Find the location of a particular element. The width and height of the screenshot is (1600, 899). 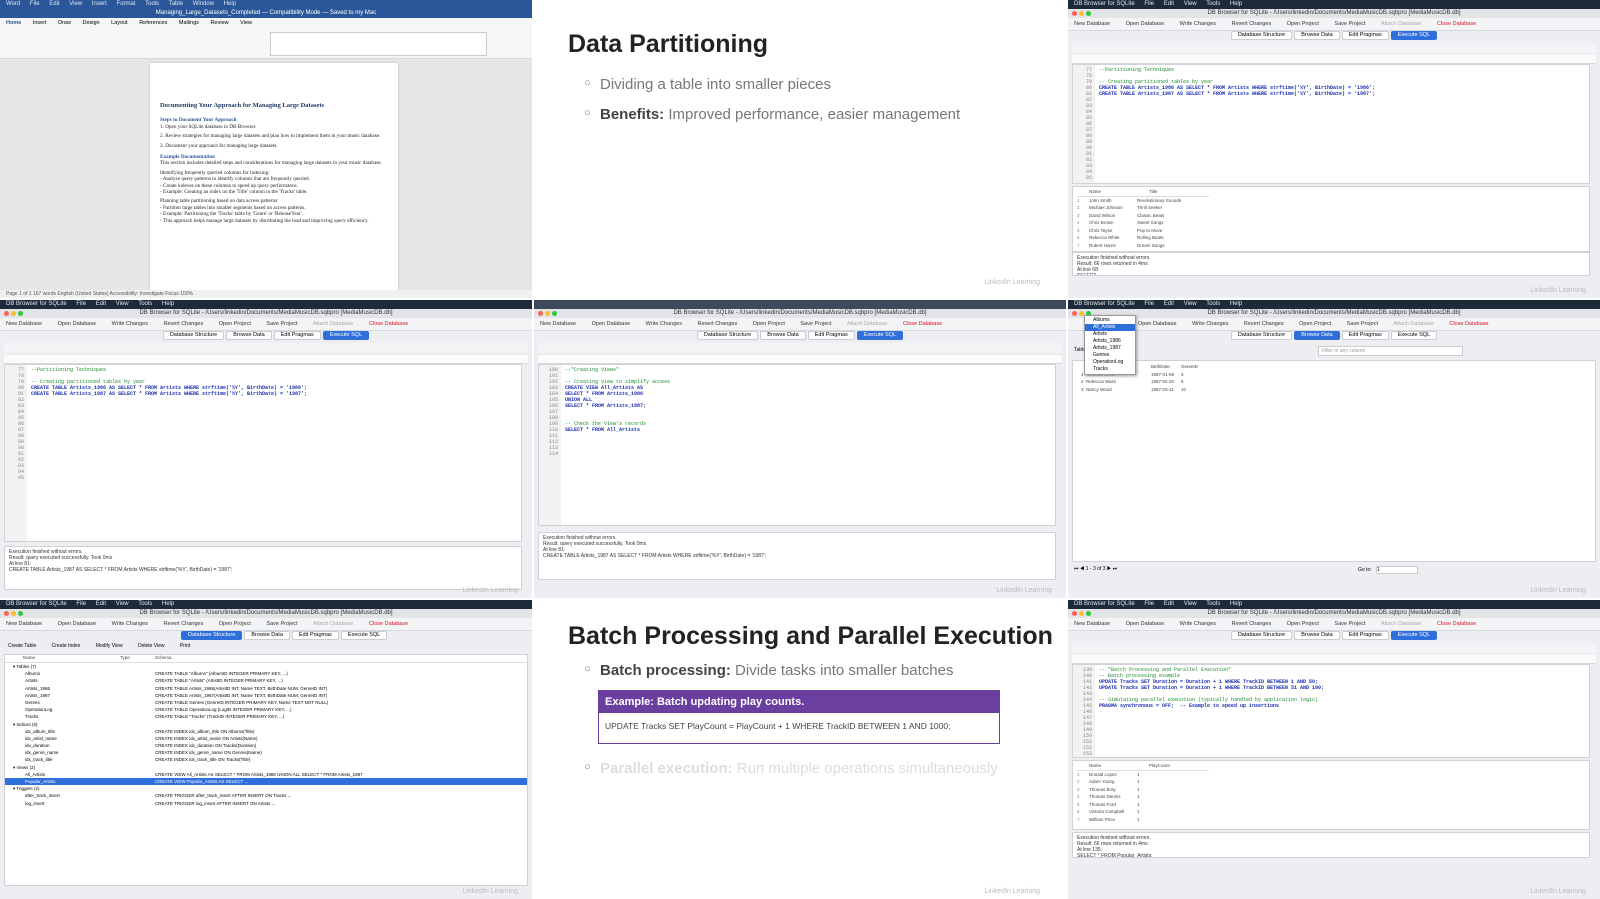

browse-cell: 10 is located at coordinates (1196, 390).